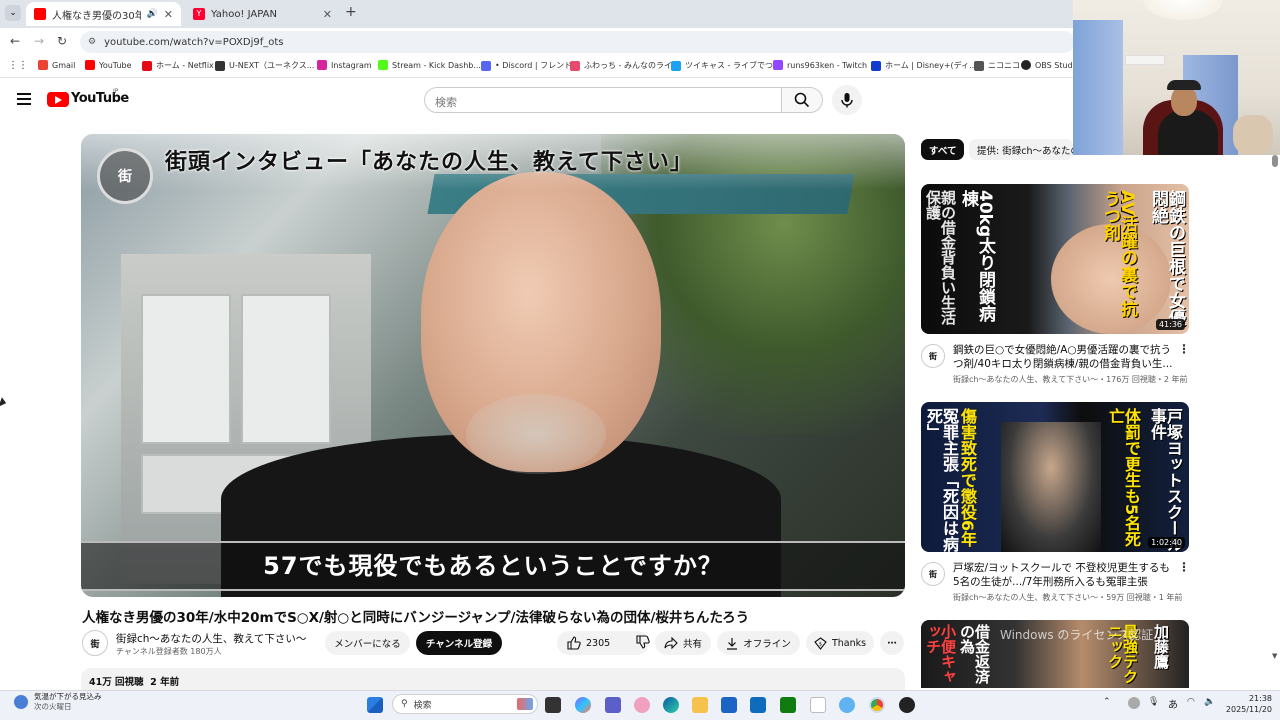 This screenshot has width=1280, height=720. I want to click on streamer-cap, so click(1184, 85).